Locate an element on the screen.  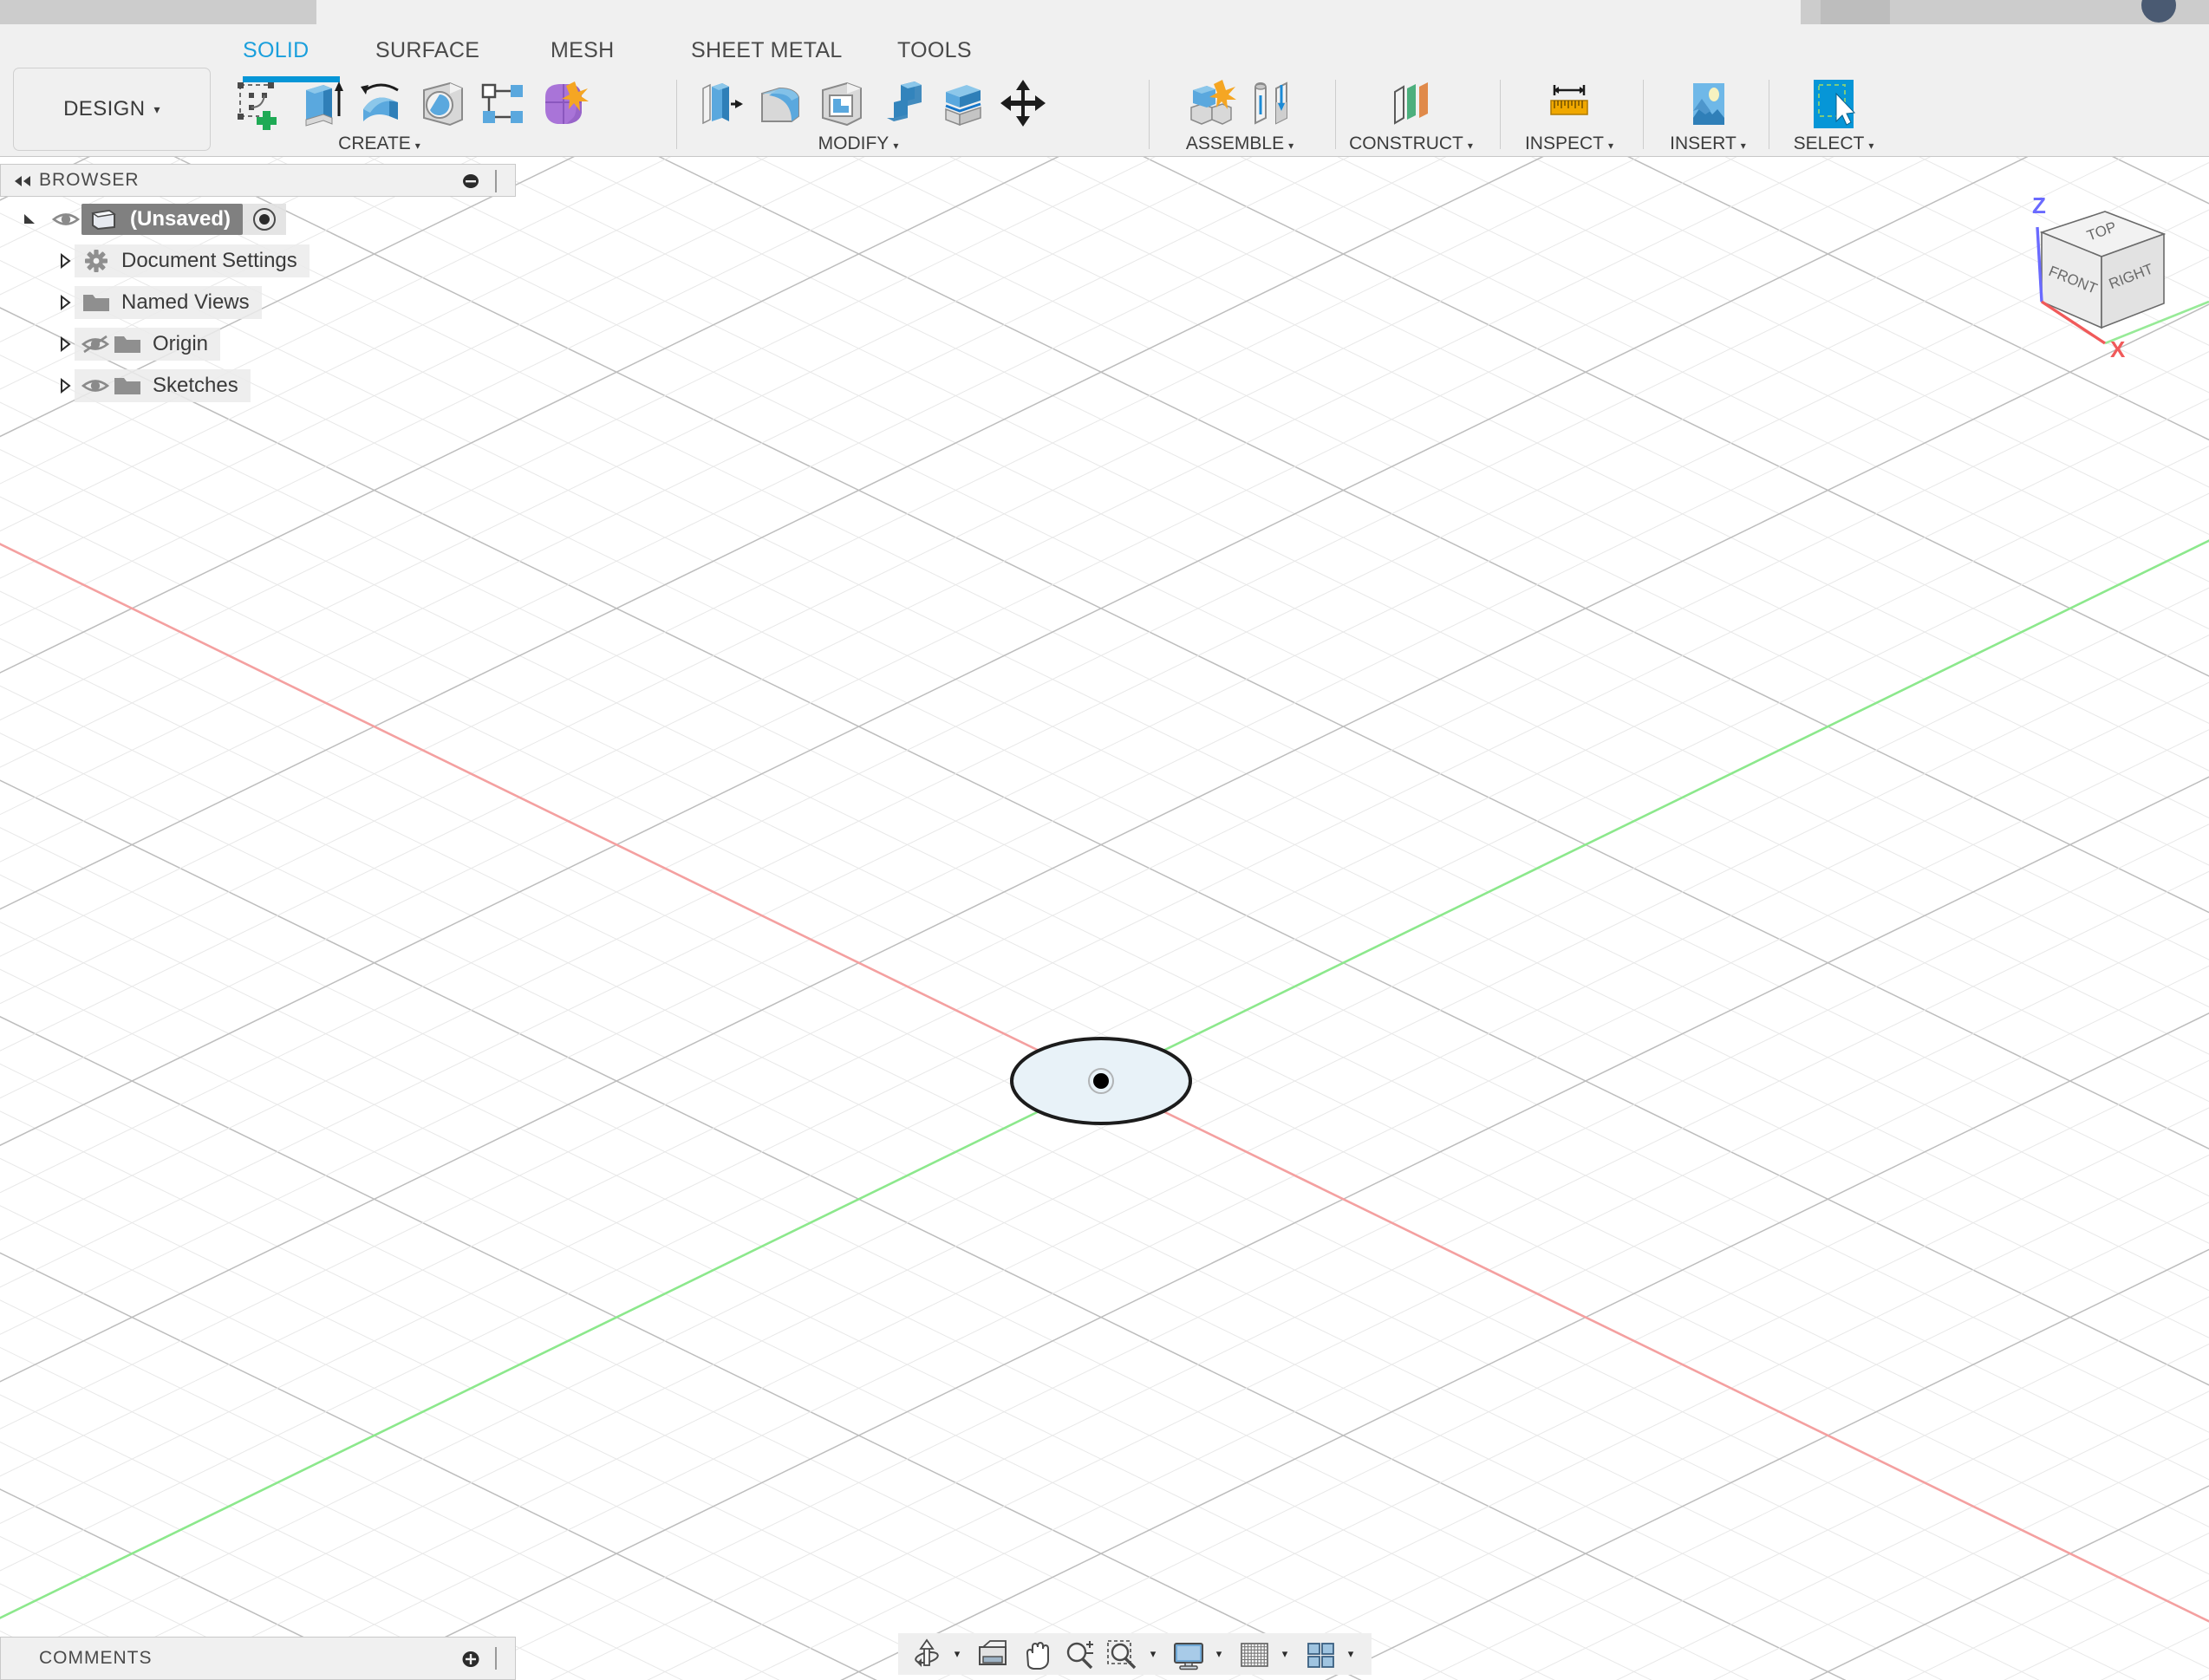
tab-tools: TOOLS is located at coordinates (935, 50).